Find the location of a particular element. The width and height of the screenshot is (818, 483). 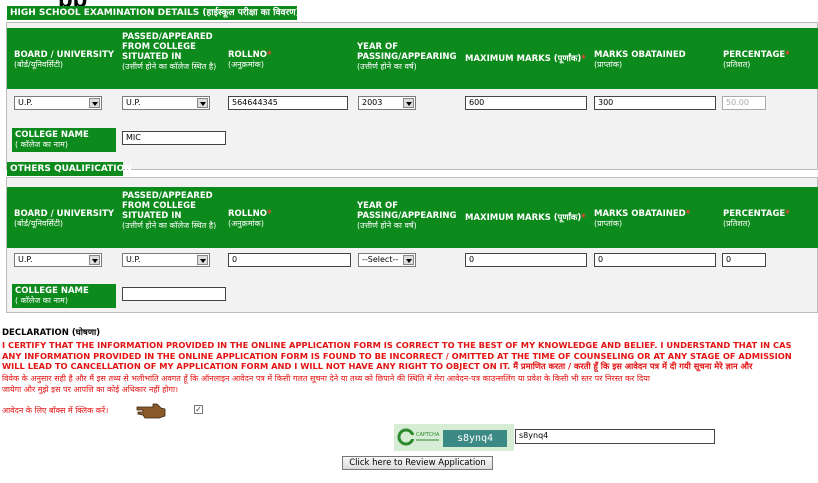

col-marks-obtained: MARKS OBATAINED (प्राप्तांक) is located at coordinates (640, 59).